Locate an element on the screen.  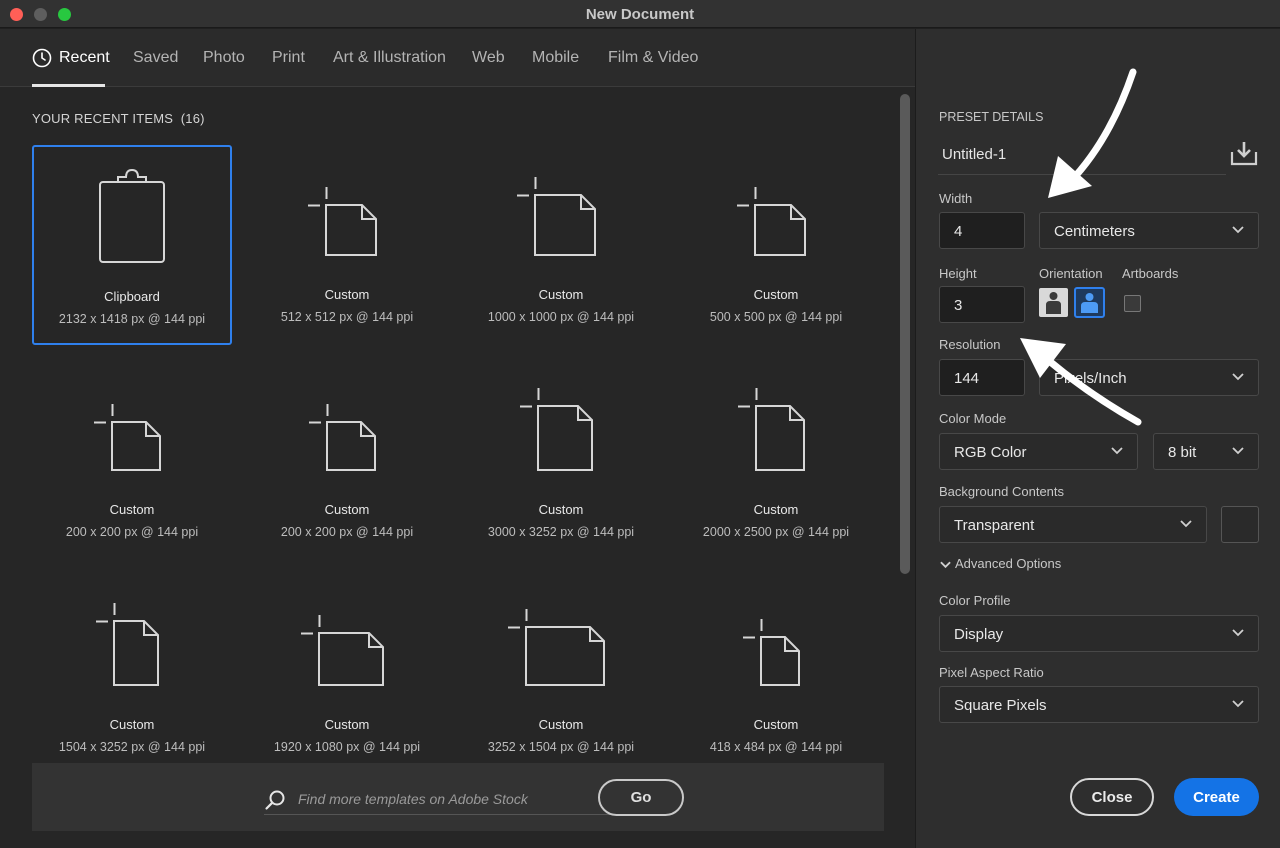
resolution-input: 144 is located at coordinates (982, 377).